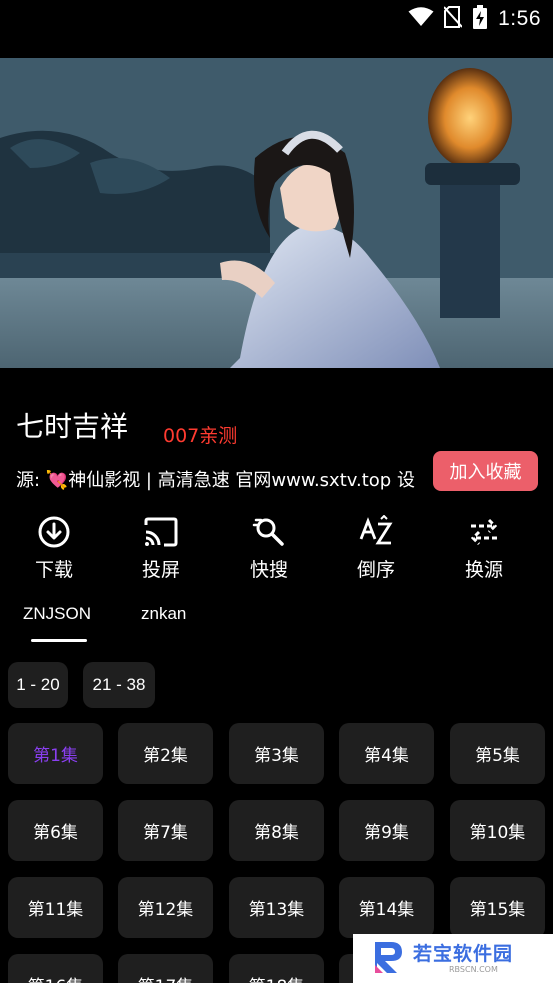 This screenshot has width=553, height=983. Describe the element at coordinates (119, 685) in the screenshot. I see `range-chip-21-38: 21 - 38` at that location.